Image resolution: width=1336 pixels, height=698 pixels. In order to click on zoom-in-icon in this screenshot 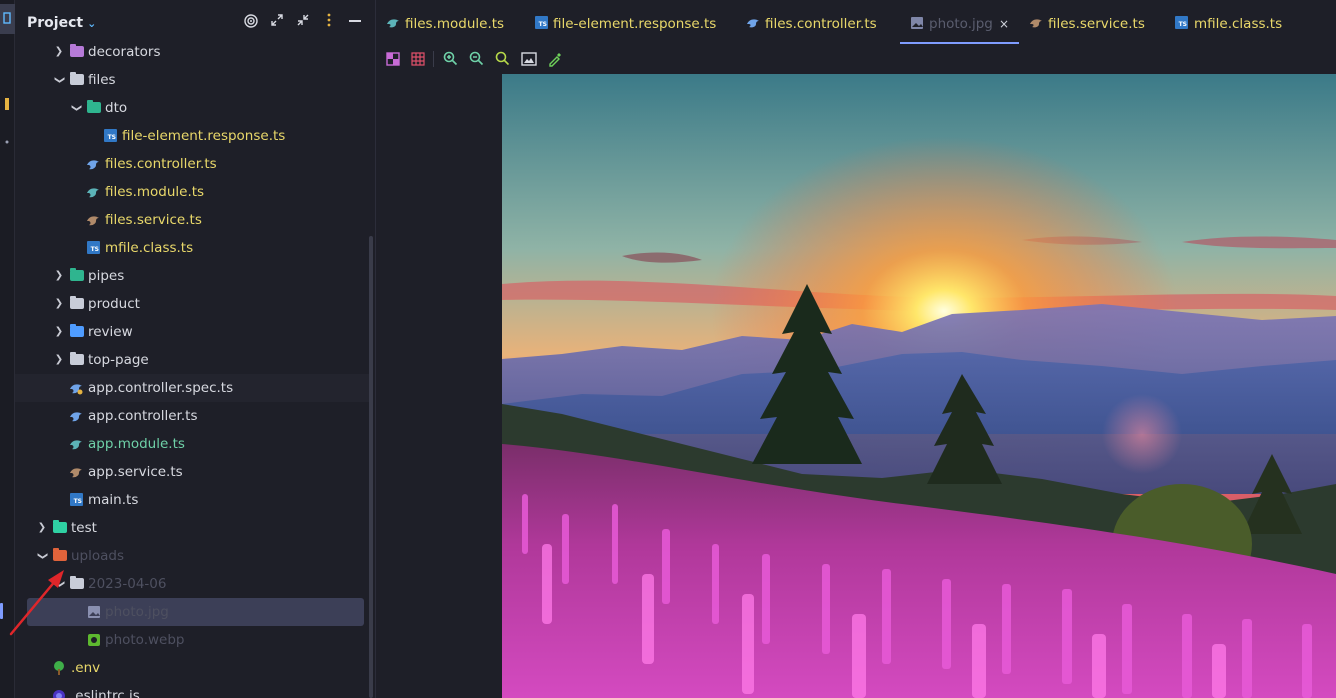, I will do `click(451, 59)`.